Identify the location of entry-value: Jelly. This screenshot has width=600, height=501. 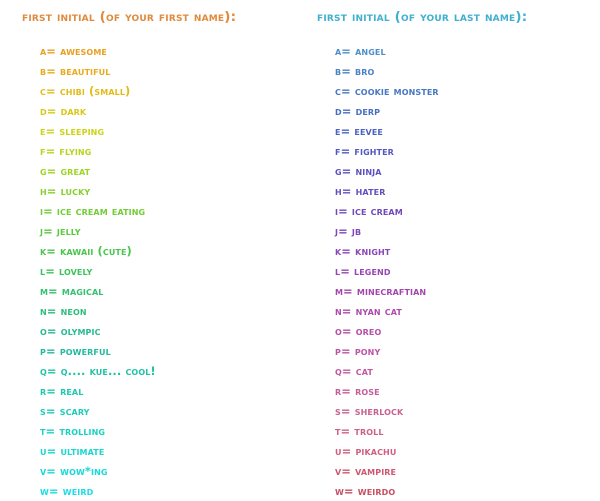
(68, 231).